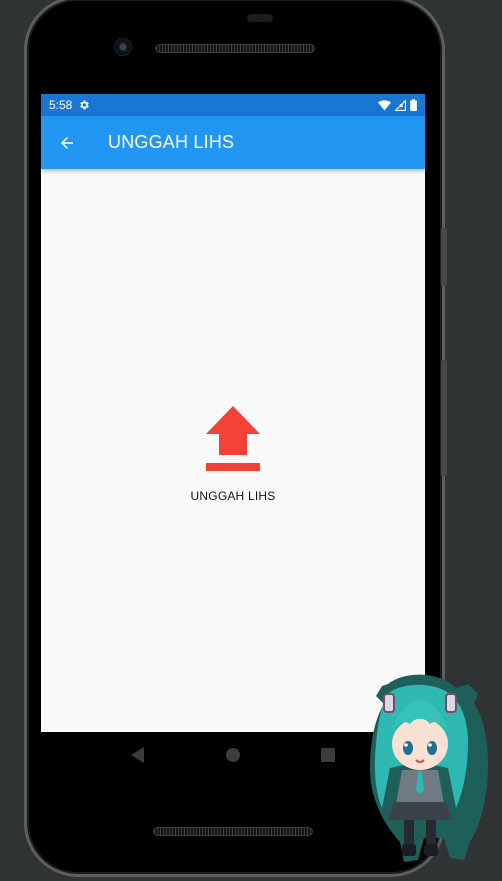  Describe the element at coordinates (384, 104) in the screenshot. I see `wifi-icon` at that location.